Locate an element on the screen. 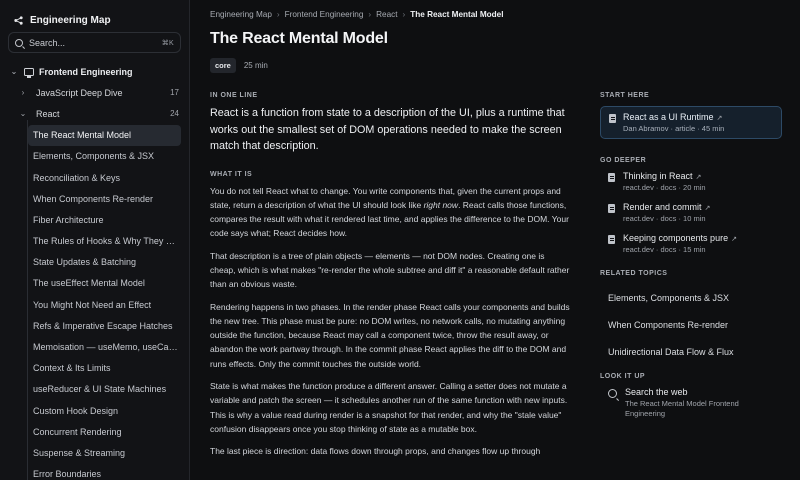 Image resolution: width=800 pixels, height=480 pixels. sidebar-item: Error Boundaries is located at coordinates (94, 472).